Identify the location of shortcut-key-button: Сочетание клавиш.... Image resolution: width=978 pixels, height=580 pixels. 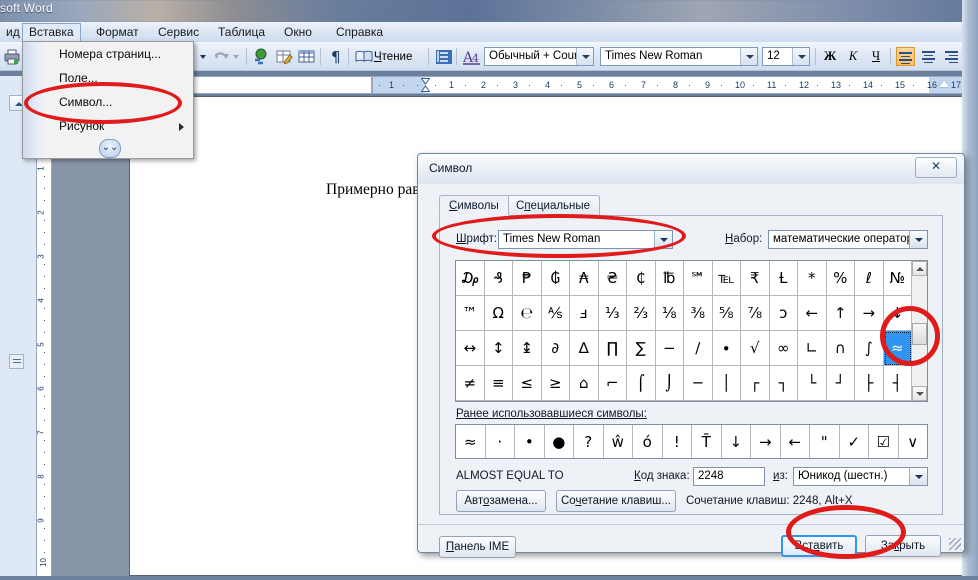
(616, 501).